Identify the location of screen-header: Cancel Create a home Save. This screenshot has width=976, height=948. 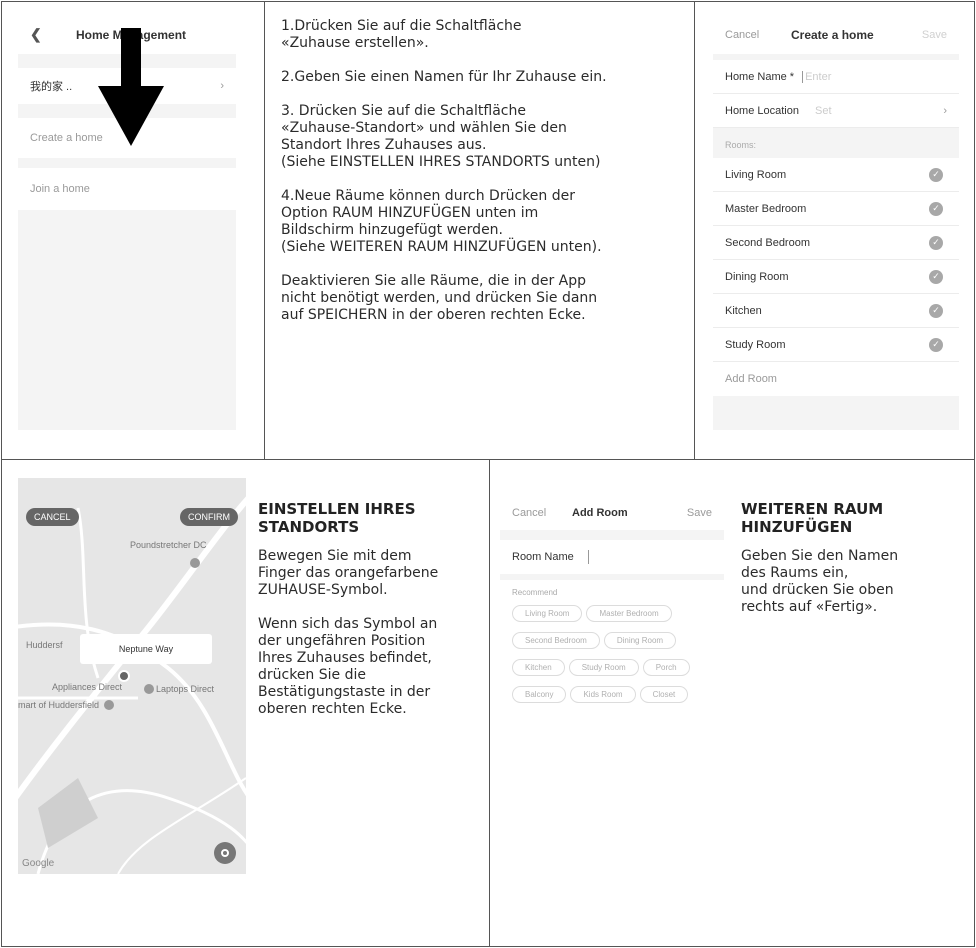
(836, 35).